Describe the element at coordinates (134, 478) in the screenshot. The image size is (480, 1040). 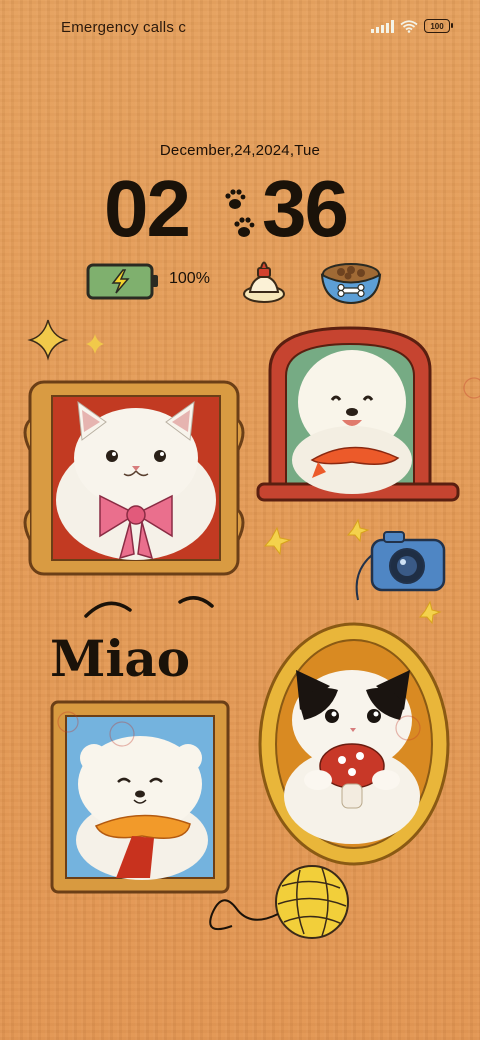
I see `cat-portrait` at that location.